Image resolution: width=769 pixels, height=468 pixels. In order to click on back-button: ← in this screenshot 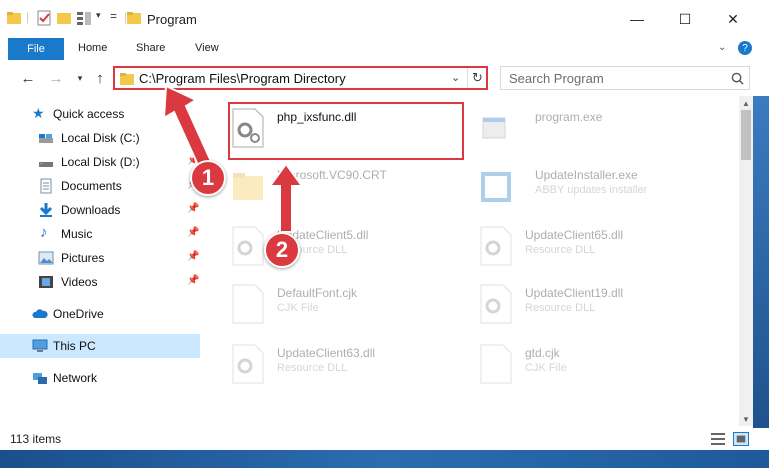, I will do `click(28, 78)`.